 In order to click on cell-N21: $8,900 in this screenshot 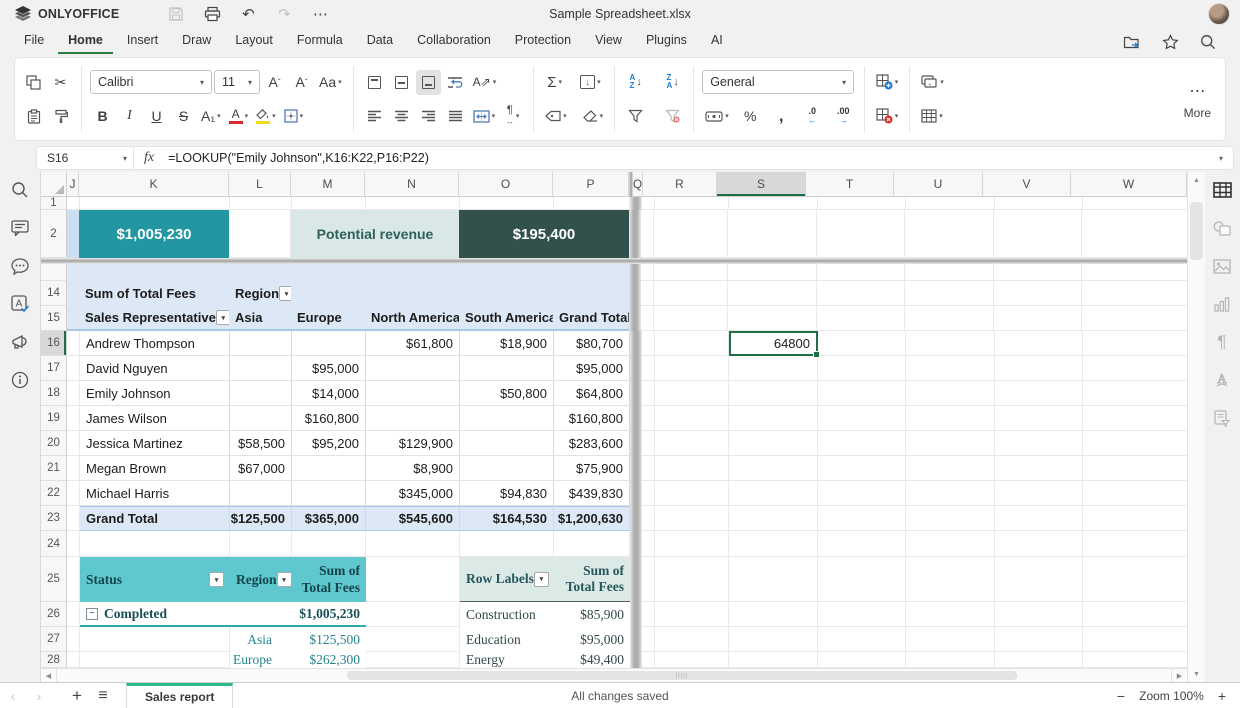, I will do `click(413, 468)`.